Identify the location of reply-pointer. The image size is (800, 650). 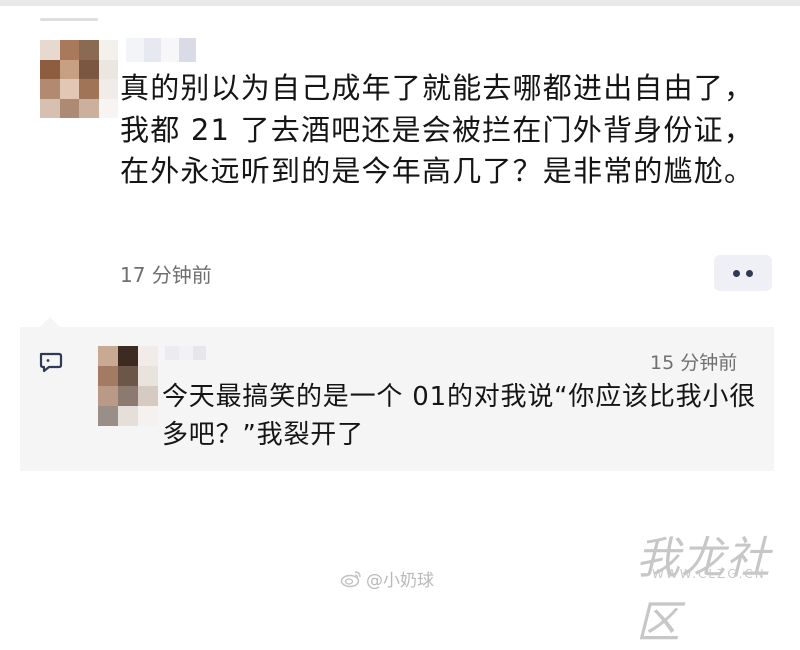
(50, 322).